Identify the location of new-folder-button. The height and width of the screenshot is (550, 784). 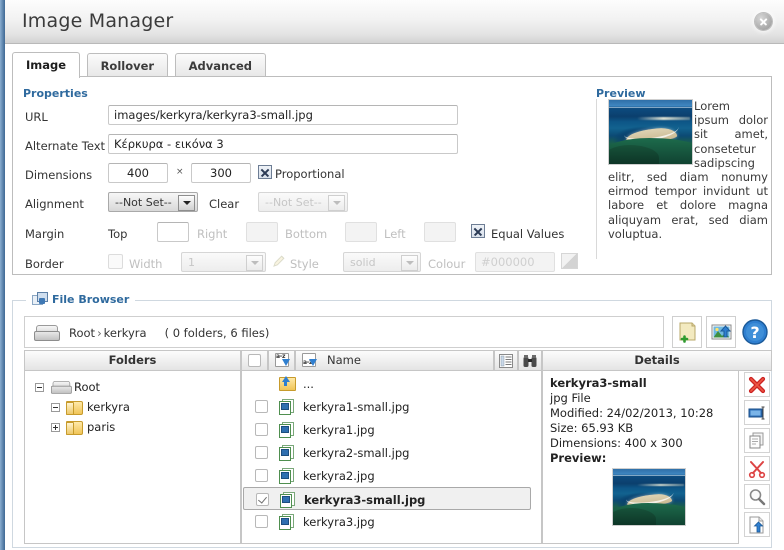
(687, 332).